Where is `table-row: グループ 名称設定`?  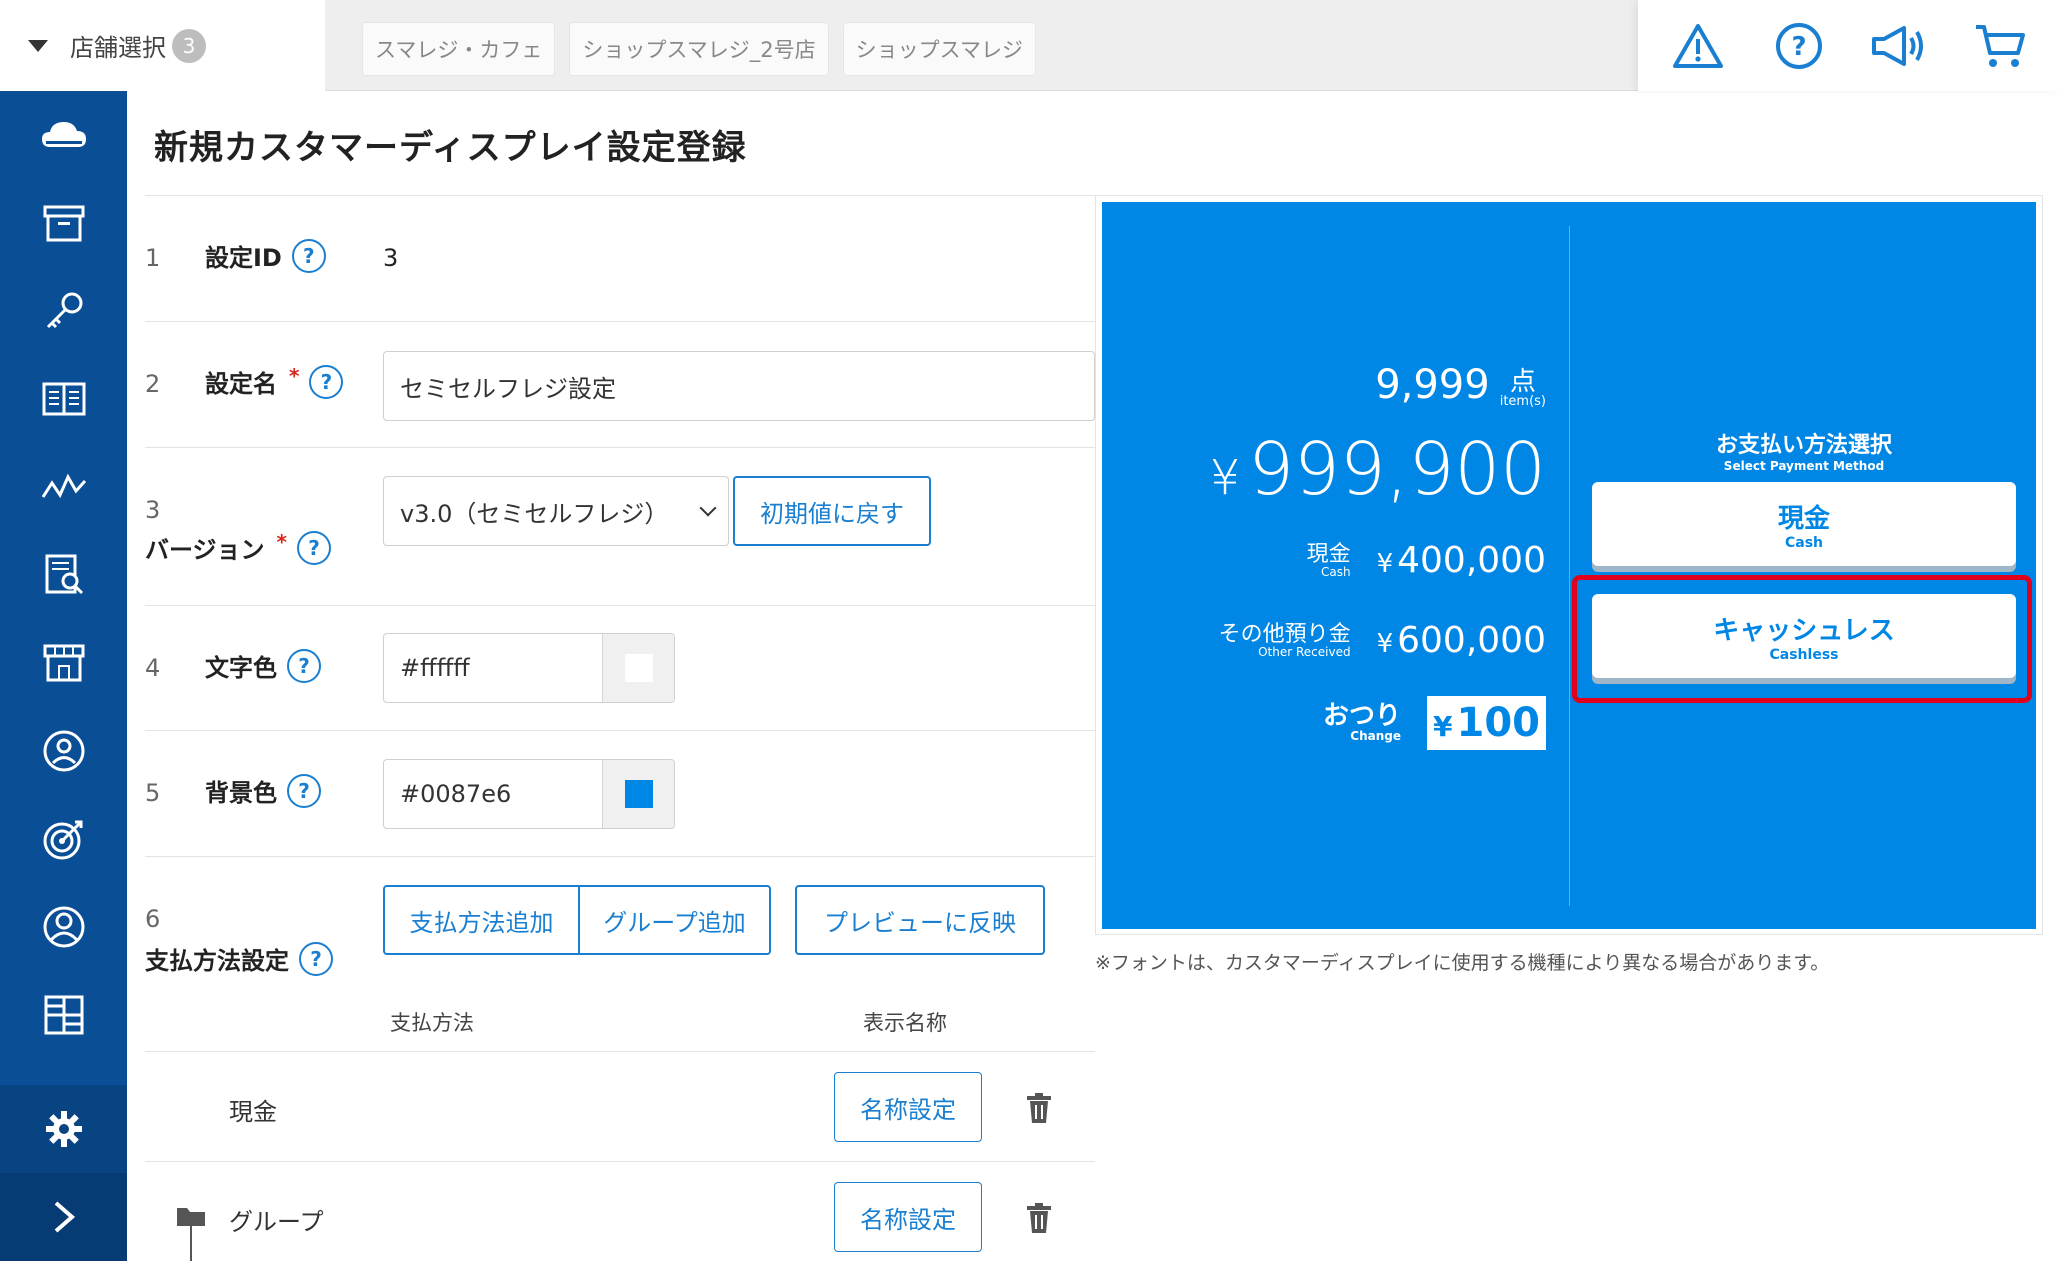
table-row: グループ 名称設定 is located at coordinates (620, 1211).